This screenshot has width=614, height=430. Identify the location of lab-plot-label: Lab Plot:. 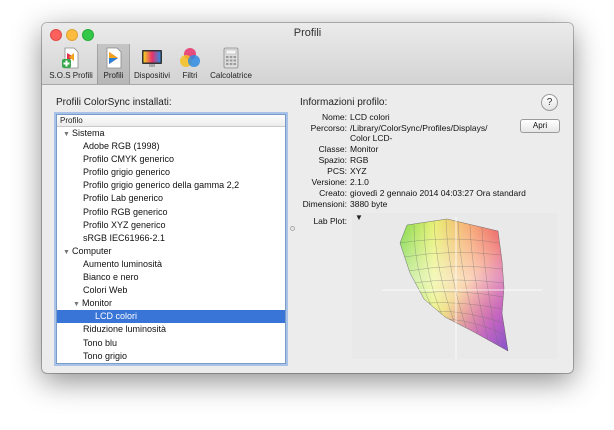
(330, 221).